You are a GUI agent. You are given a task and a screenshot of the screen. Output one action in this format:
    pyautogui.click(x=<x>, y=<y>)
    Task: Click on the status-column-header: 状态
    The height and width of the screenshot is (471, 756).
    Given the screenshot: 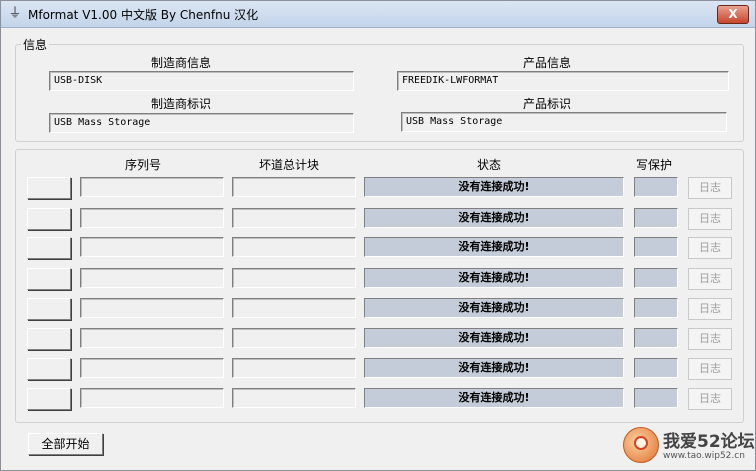 What is the action you would take?
    pyautogui.click(x=489, y=165)
    